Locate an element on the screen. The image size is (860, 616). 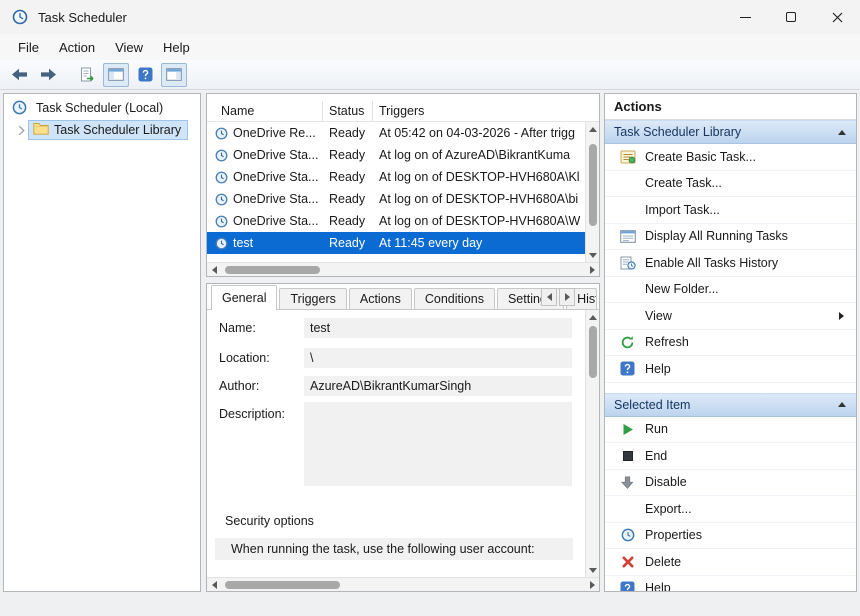
console-tree-toggle-button is located at coordinates (116, 74).